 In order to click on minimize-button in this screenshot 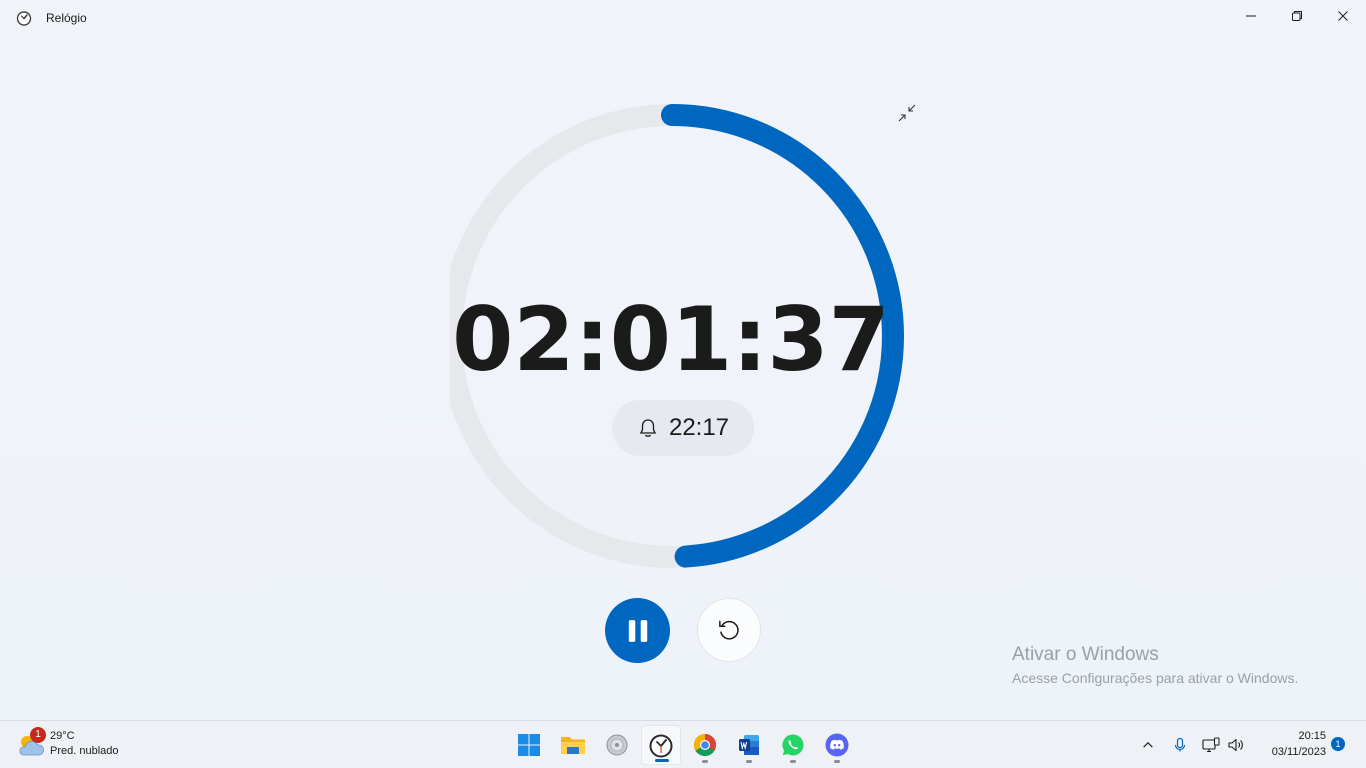, I will do `click(1251, 16)`.